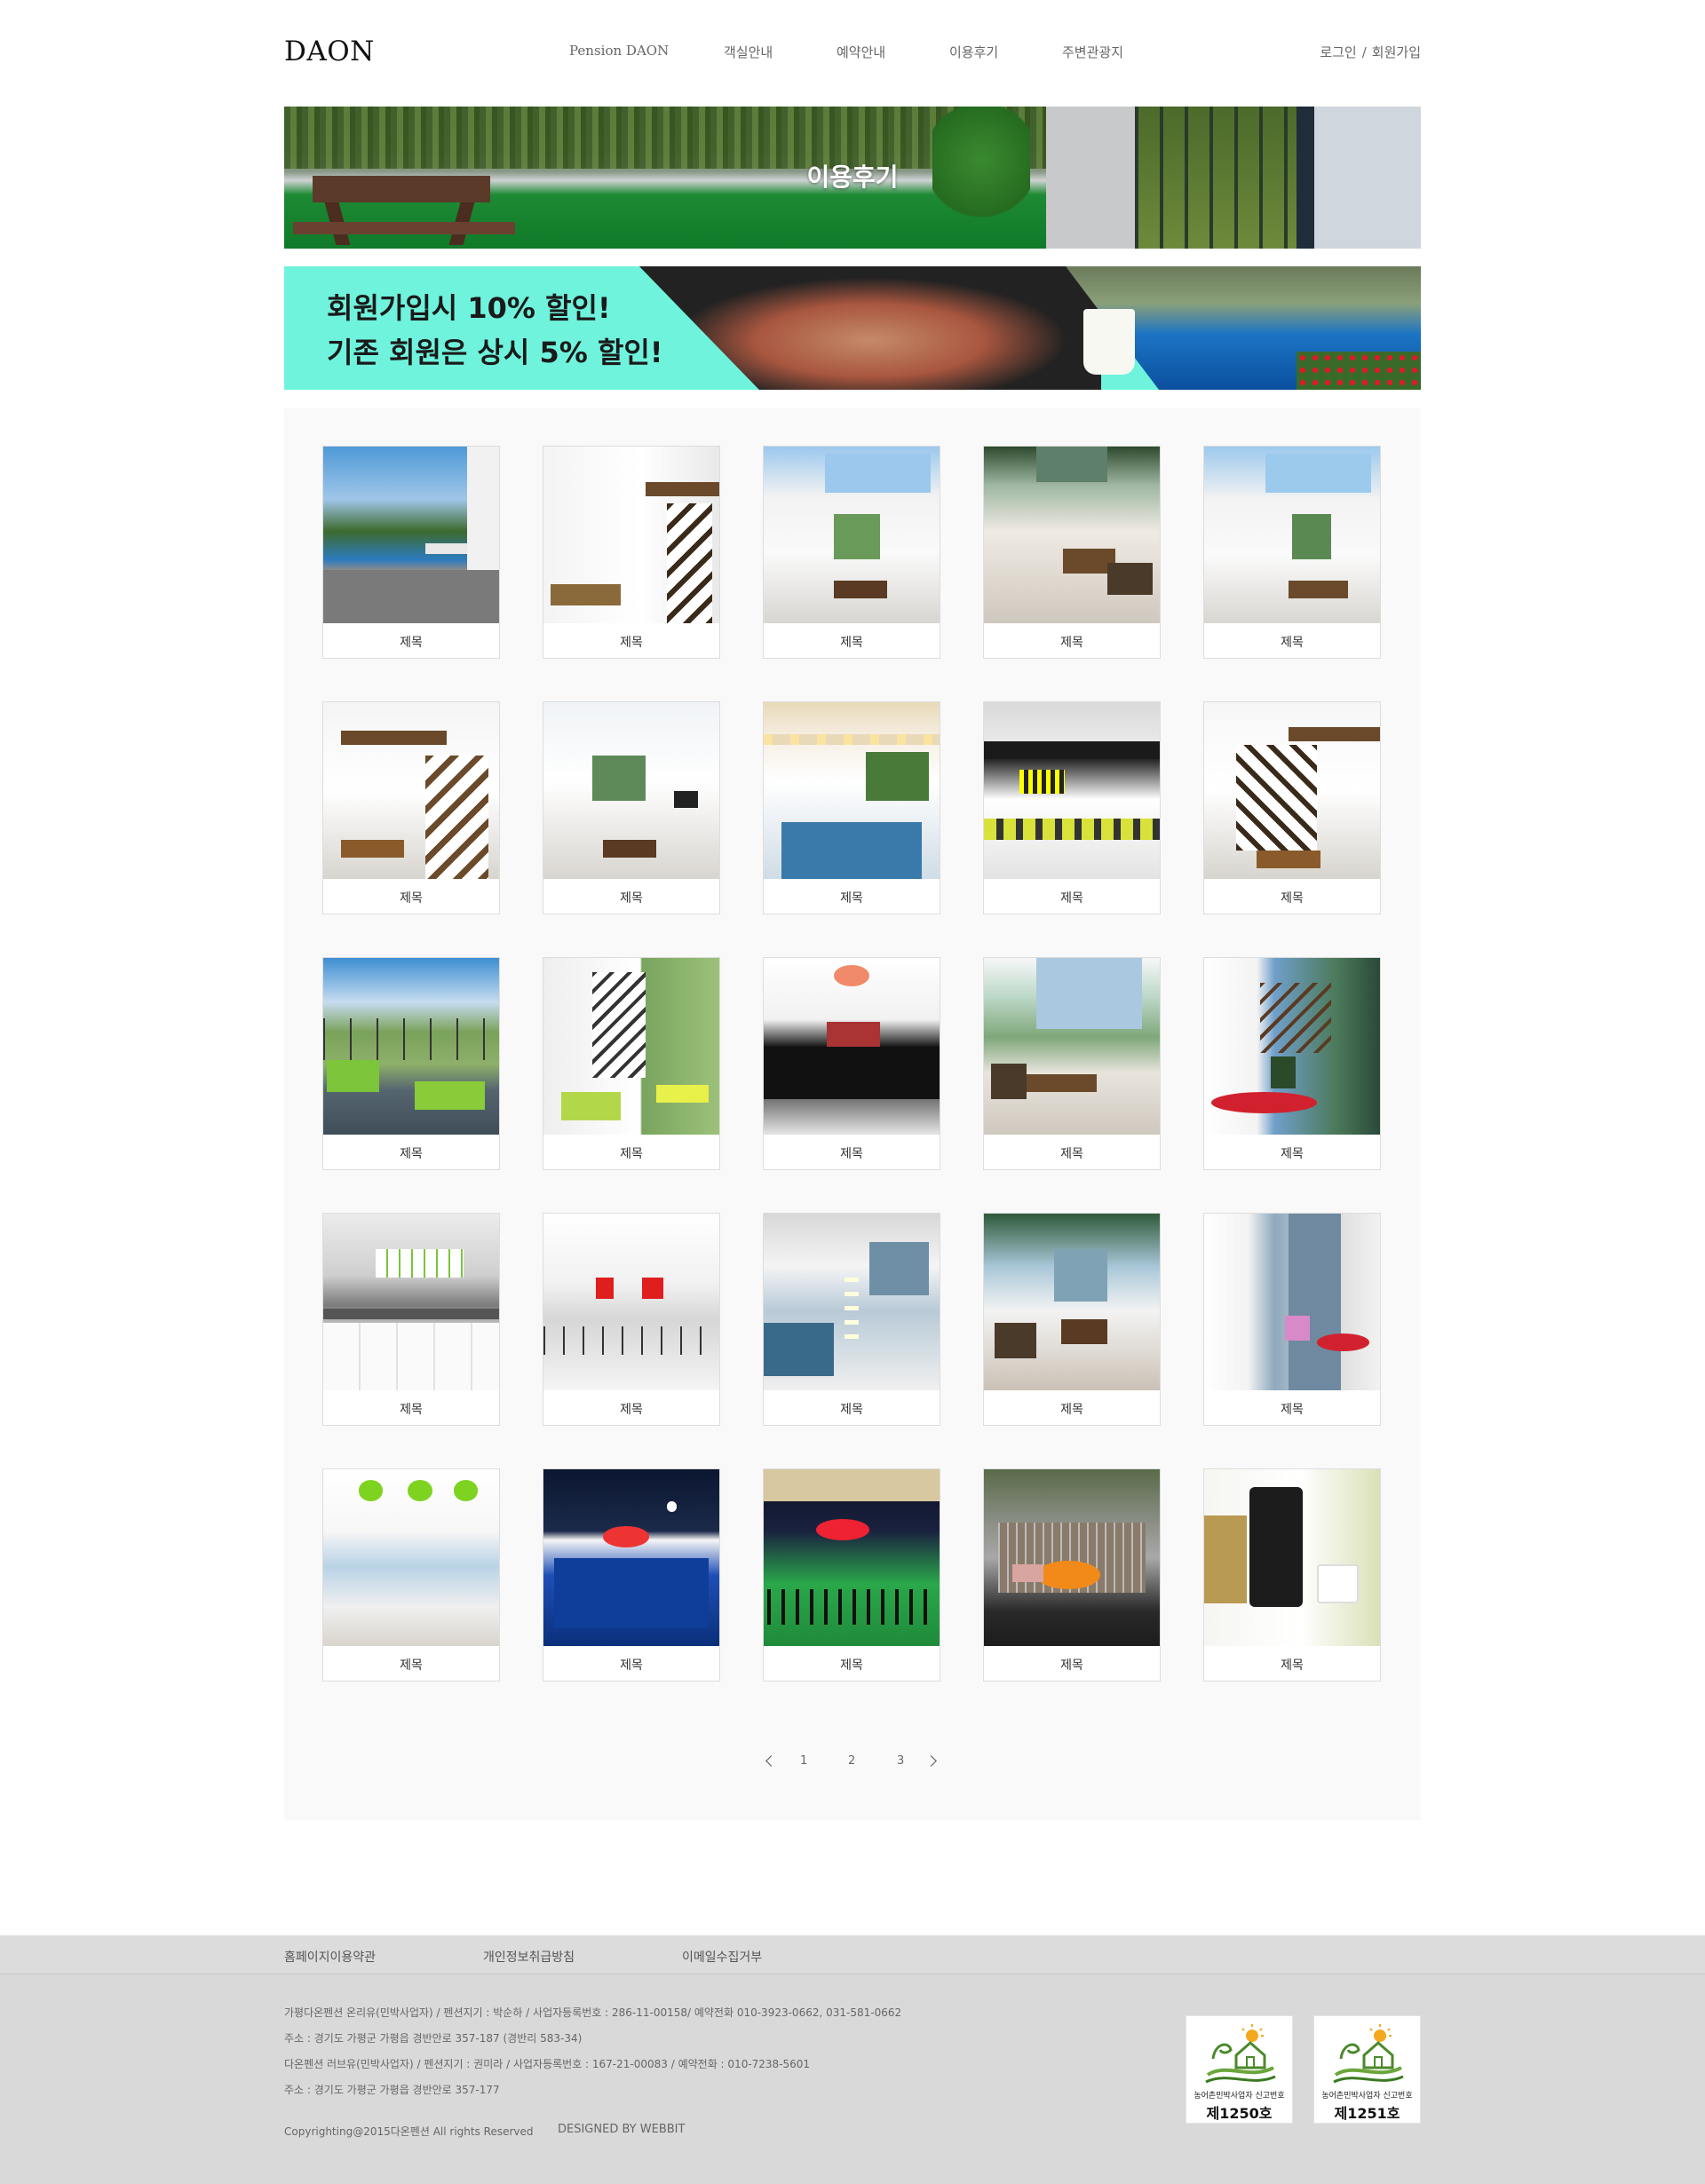 Image resolution: width=1705 pixels, height=2184 pixels. What do you see at coordinates (1109, 342) in the screenshot?
I see `promo-coffee-cup` at bounding box center [1109, 342].